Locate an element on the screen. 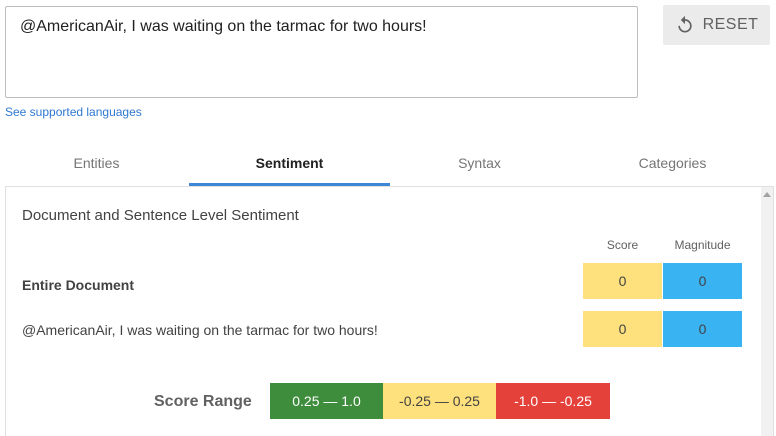 The width and height of the screenshot is (776, 436). score-range-neutral: -0.25 — 0.25 is located at coordinates (439, 401).